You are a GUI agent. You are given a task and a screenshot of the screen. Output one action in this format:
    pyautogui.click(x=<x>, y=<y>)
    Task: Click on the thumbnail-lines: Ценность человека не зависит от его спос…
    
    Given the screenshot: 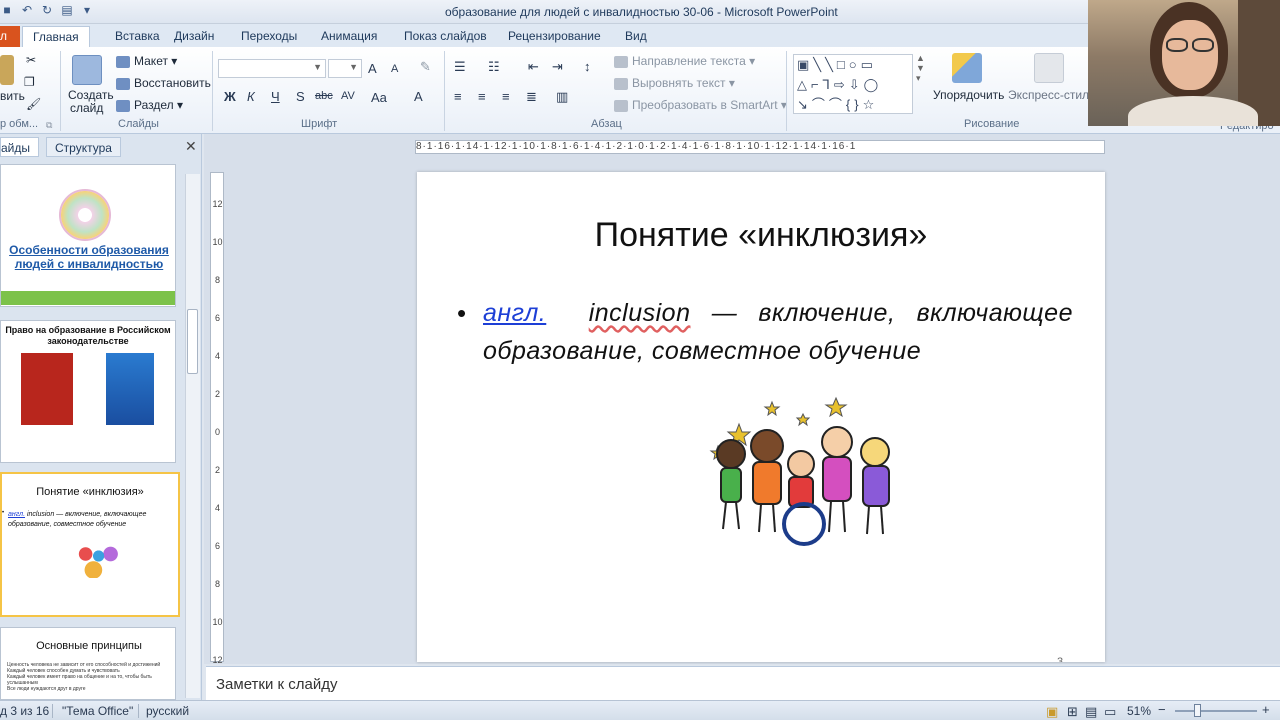 What is the action you would take?
    pyautogui.click(x=88, y=677)
    